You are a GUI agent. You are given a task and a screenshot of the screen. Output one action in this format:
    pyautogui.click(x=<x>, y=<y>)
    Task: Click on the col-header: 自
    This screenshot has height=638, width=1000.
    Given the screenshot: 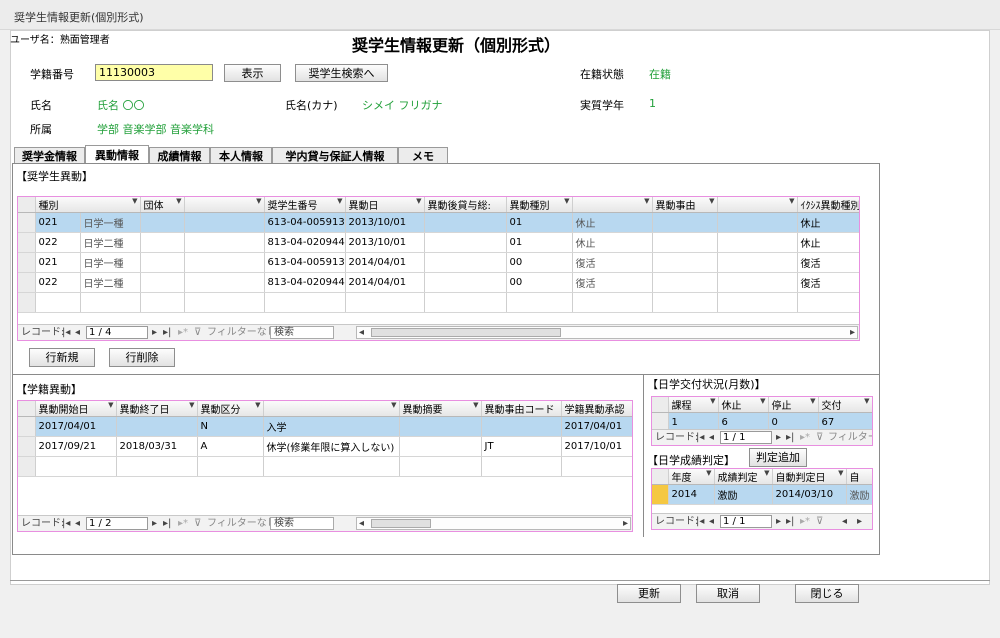 What is the action you would take?
    pyautogui.click(x=859, y=477)
    